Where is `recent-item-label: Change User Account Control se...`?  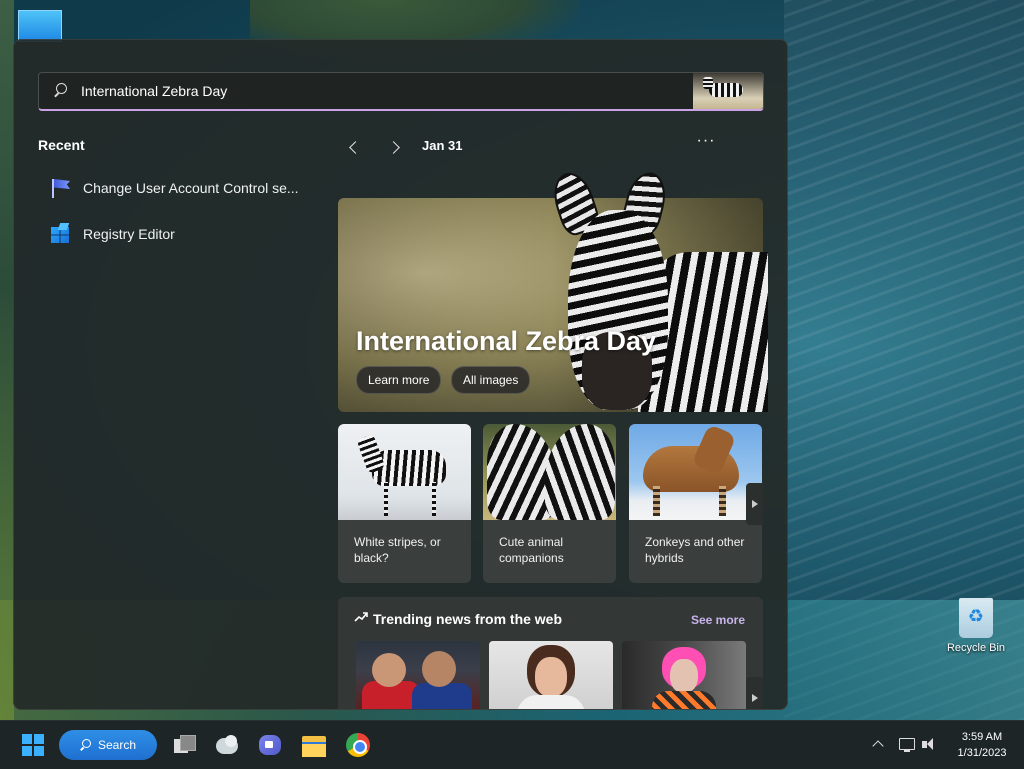
recent-item-label: Change User Account Control se... is located at coordinates (191, 188).